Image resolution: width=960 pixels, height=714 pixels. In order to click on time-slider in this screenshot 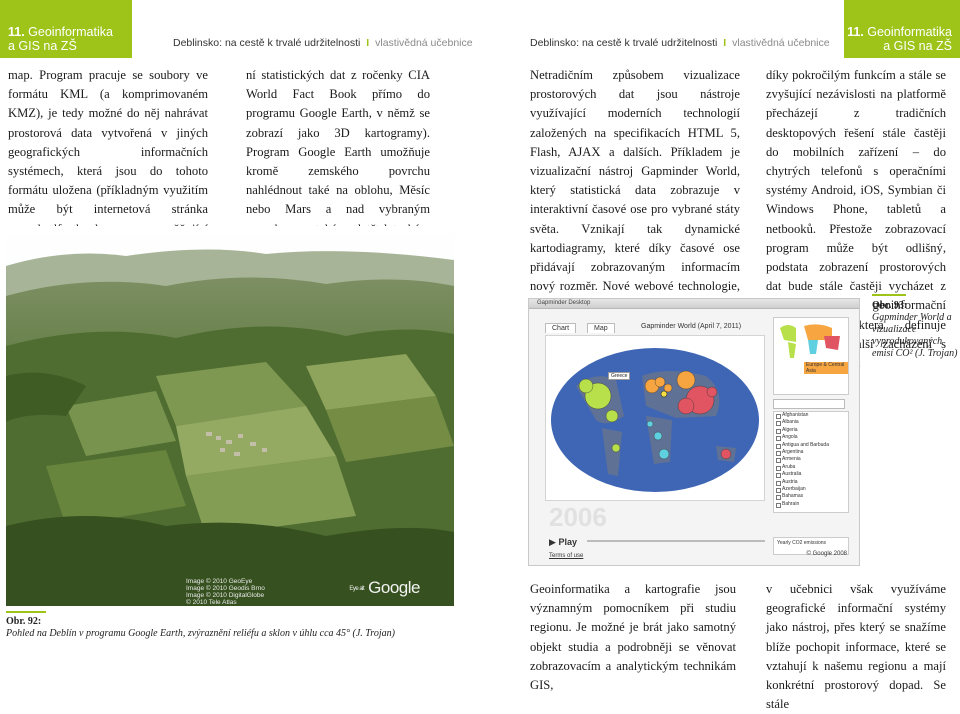, I will do `click(676, 541)`.